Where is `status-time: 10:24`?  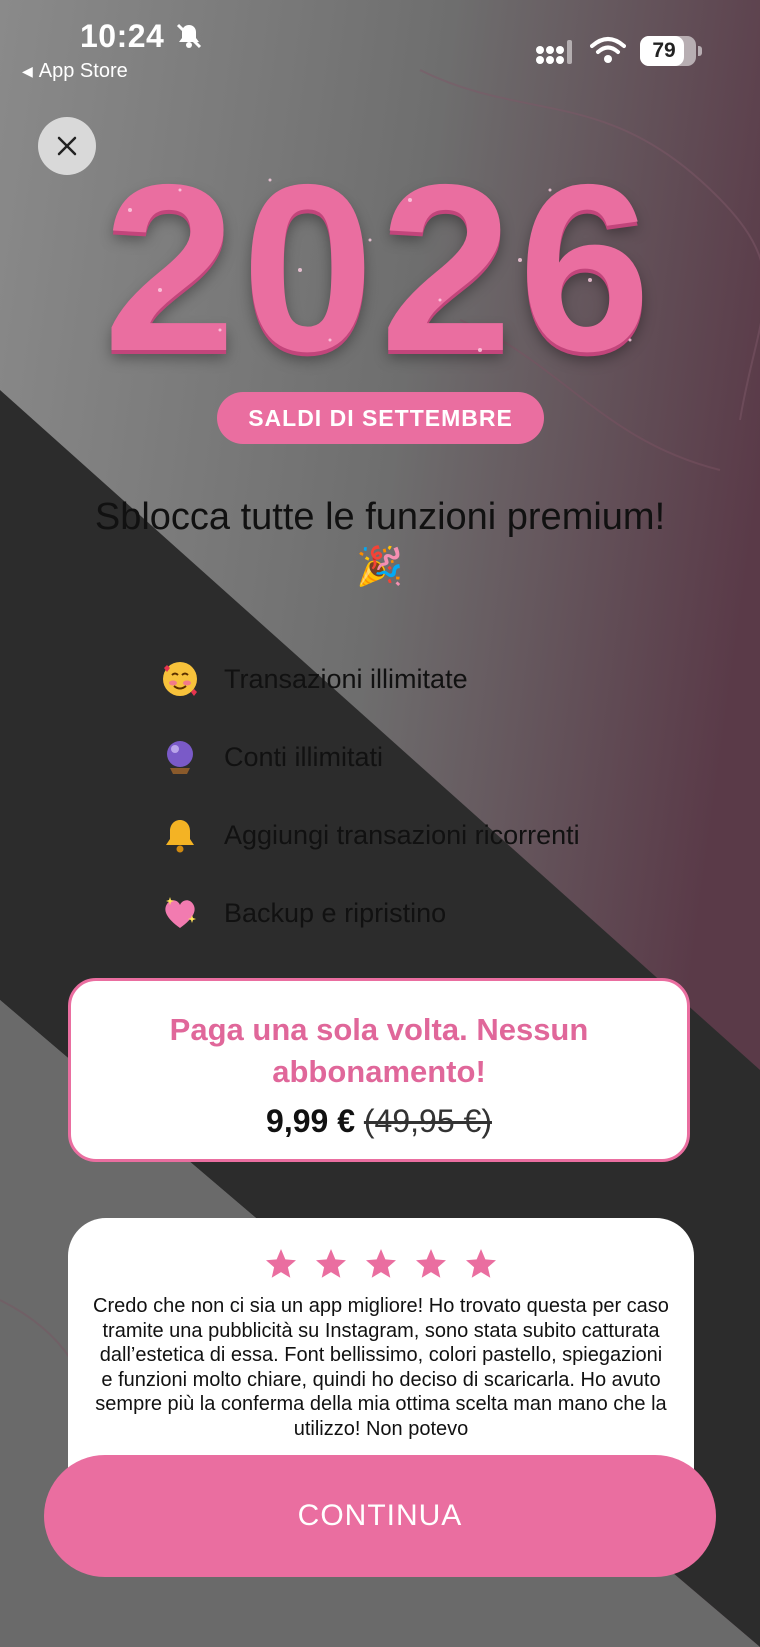 status-time: 10:24 is located at coordinates (122, 36).